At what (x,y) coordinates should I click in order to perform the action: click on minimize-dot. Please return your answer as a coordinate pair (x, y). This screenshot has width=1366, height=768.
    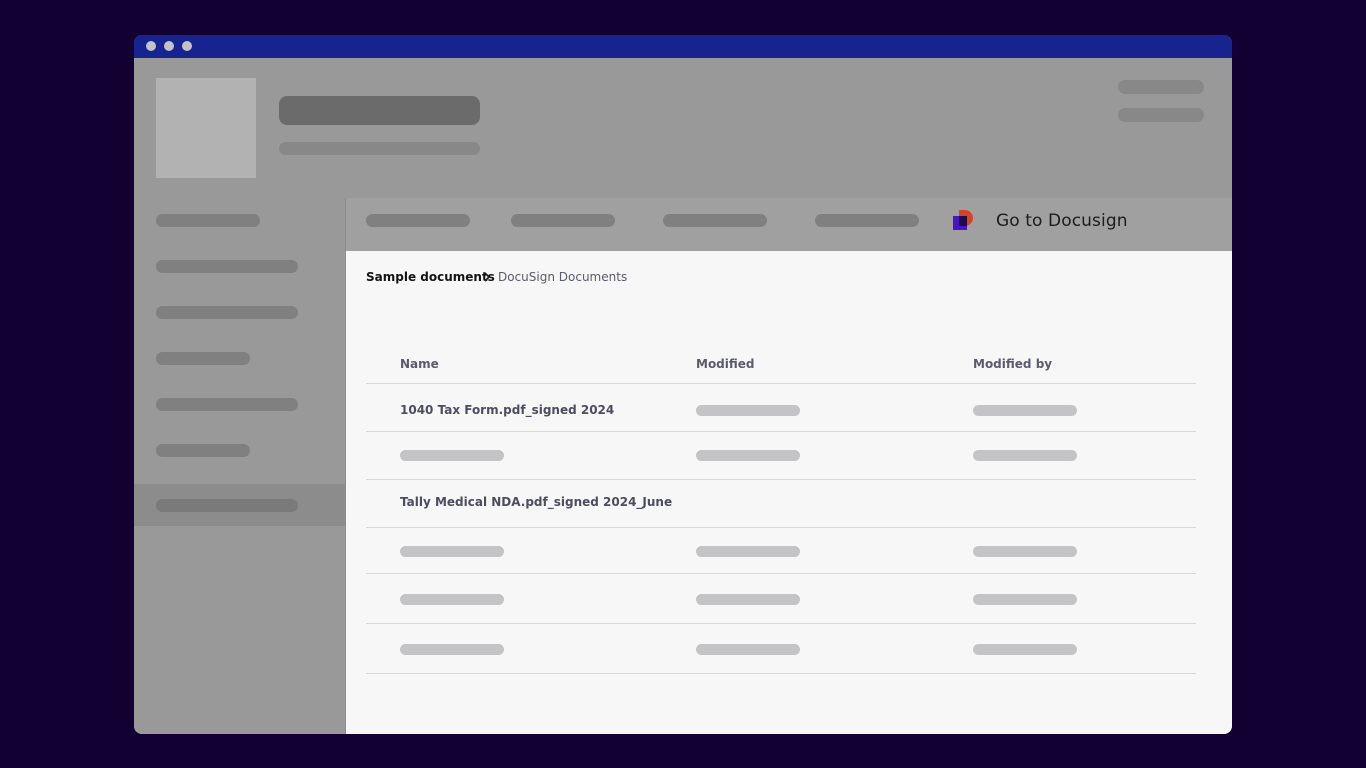
    Looking at the image, I should click on (169, 46).